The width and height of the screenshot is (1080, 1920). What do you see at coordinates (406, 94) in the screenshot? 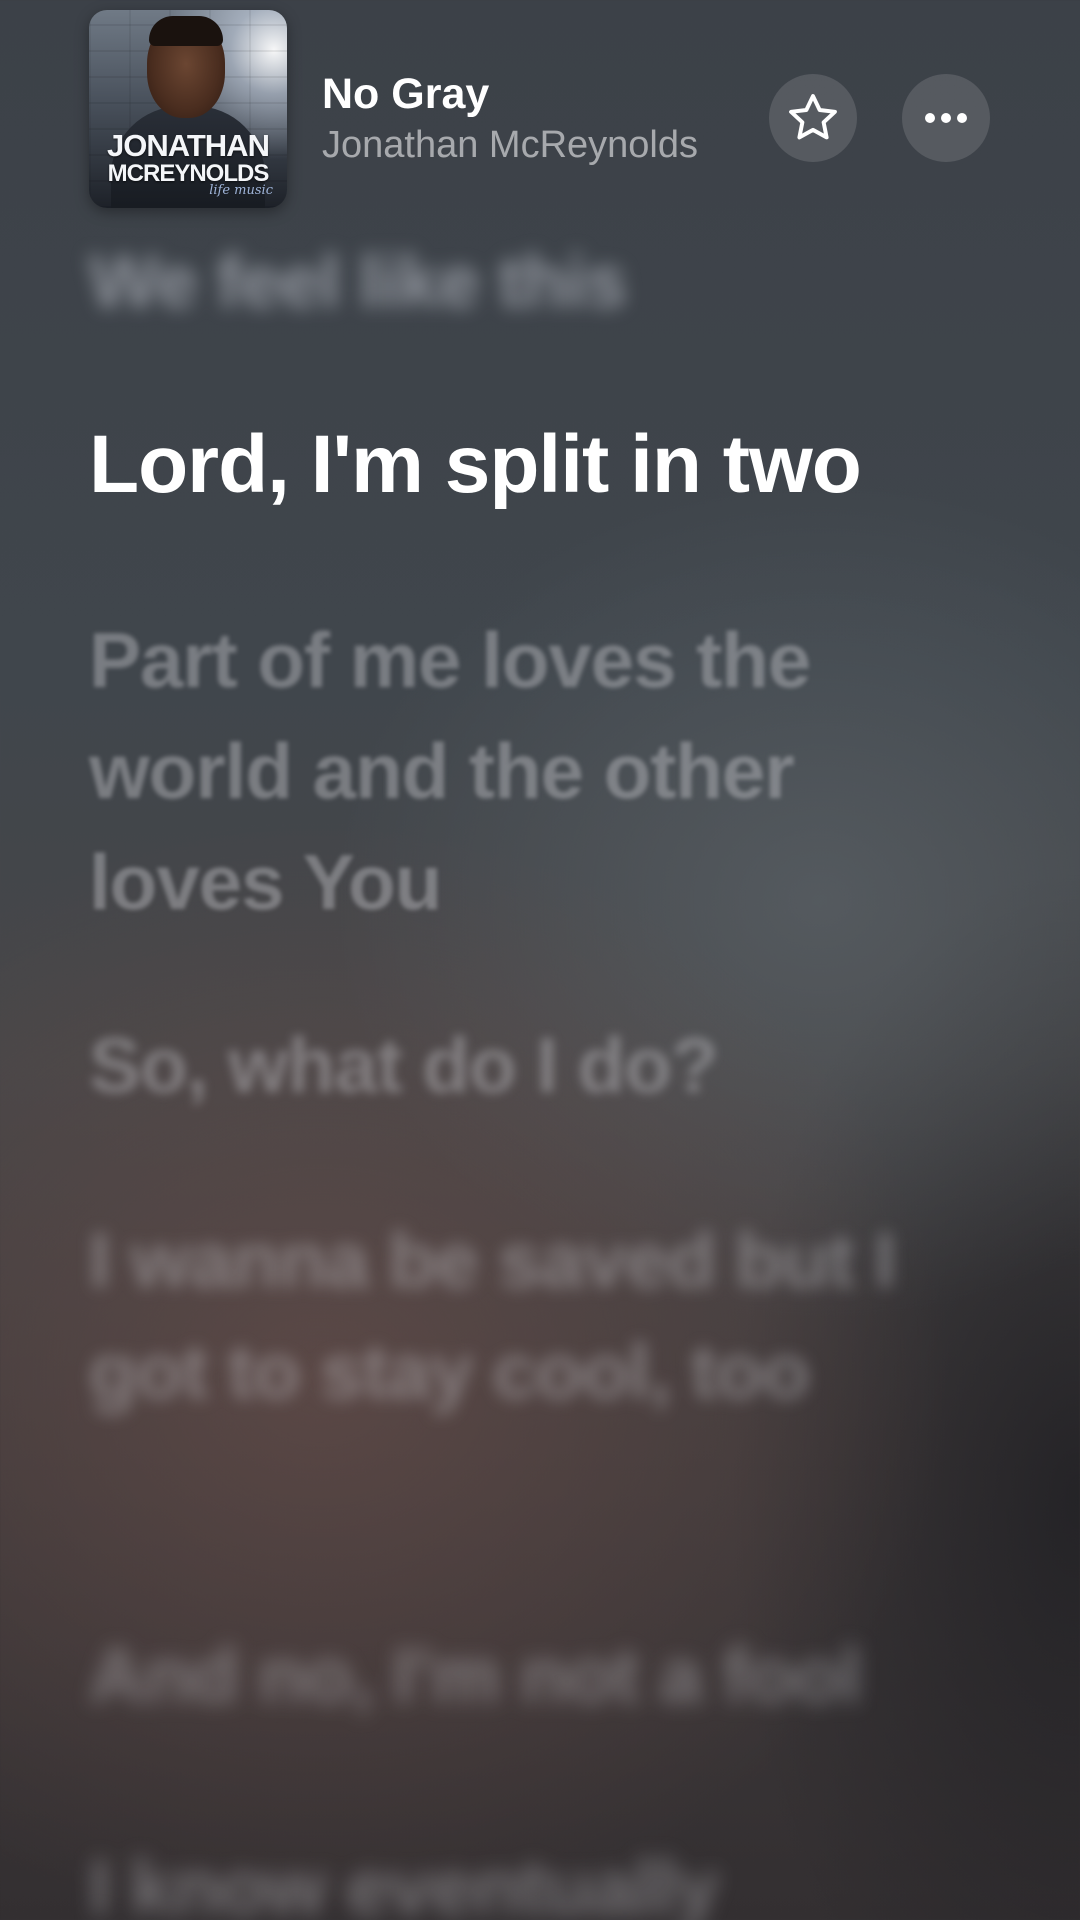
I see `track-title: No Gray` at bounding box center [406, 94].